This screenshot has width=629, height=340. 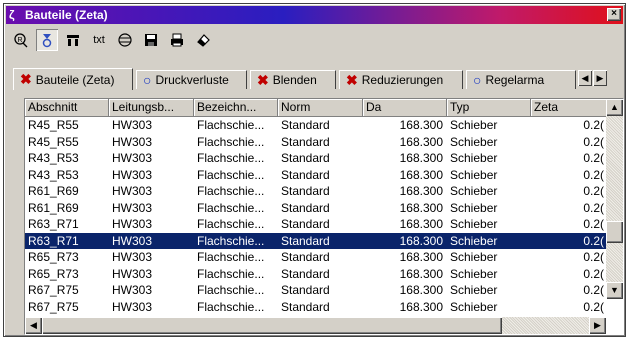 I want to click on horizontal-scroll-thumb, so click(x=272, y=325).